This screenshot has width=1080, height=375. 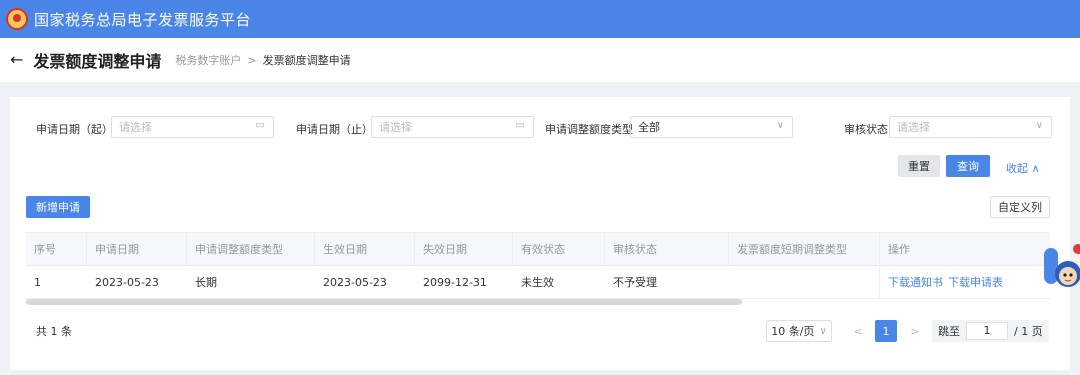 I want to click on query-button: 查询, so click(x=968, y=166).